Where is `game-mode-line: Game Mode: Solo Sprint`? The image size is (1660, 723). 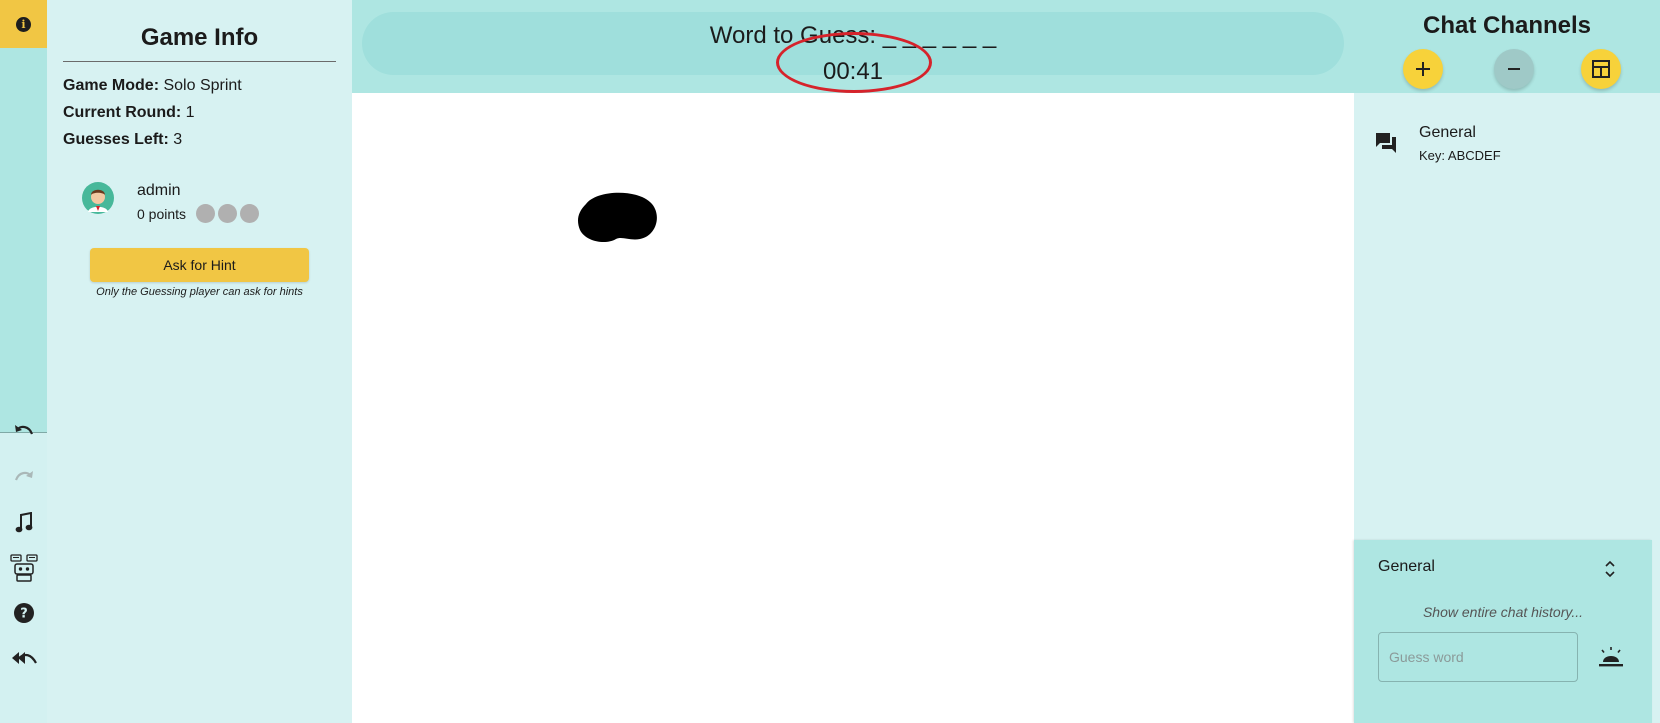
game-mode-line: Game Mode: Solo Sprint is located at coordinates (152, 86).